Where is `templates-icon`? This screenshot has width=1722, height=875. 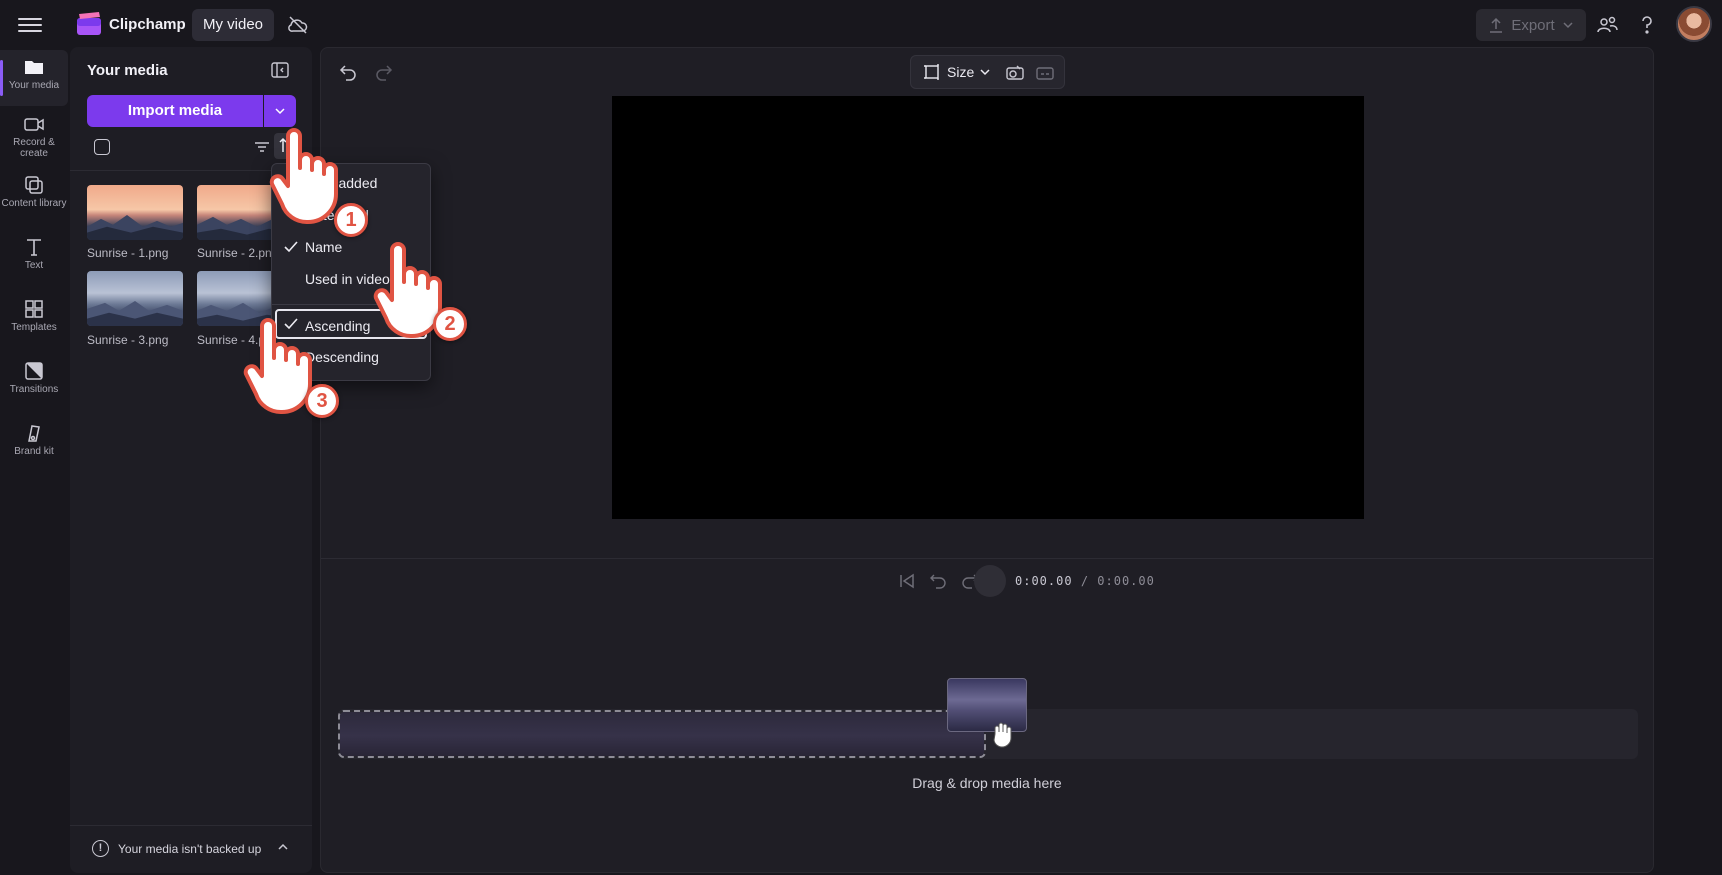
templates-icon is located at coordinates (34, 309).